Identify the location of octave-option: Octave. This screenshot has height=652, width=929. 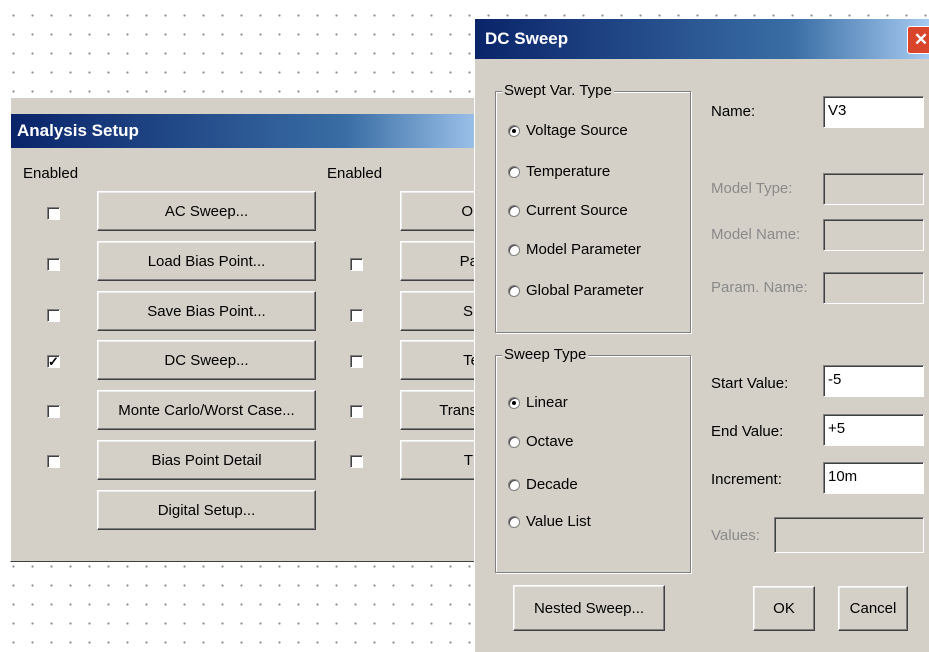
(541, 441).